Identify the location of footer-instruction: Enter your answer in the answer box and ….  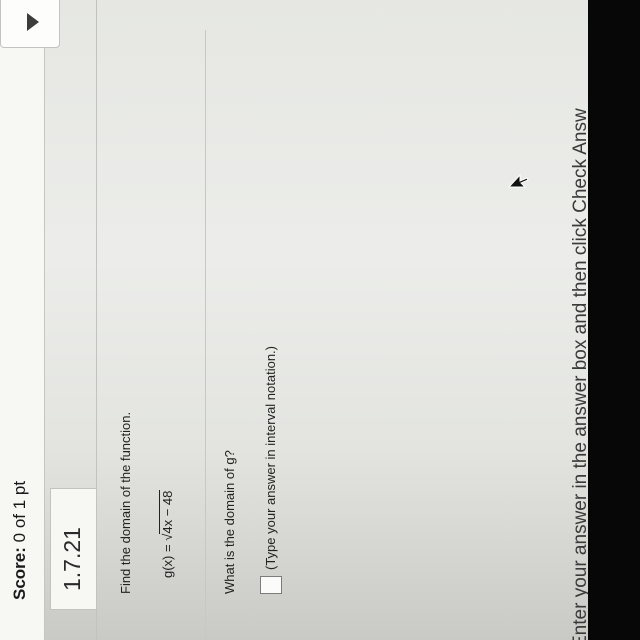
(579, 374).